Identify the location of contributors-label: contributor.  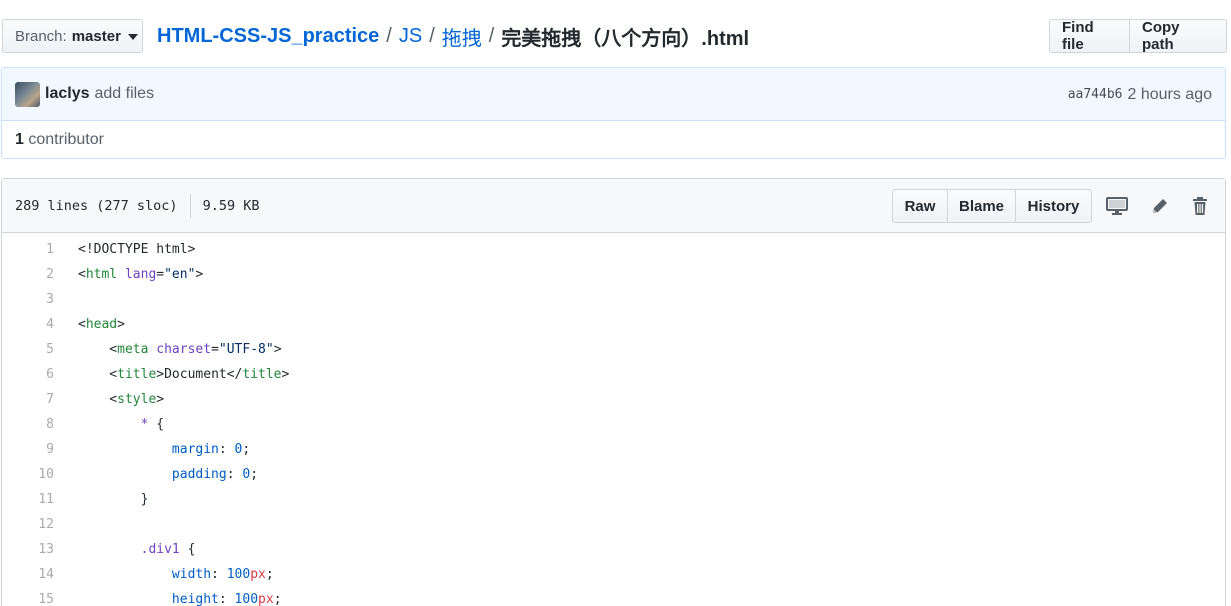
(66, 139).